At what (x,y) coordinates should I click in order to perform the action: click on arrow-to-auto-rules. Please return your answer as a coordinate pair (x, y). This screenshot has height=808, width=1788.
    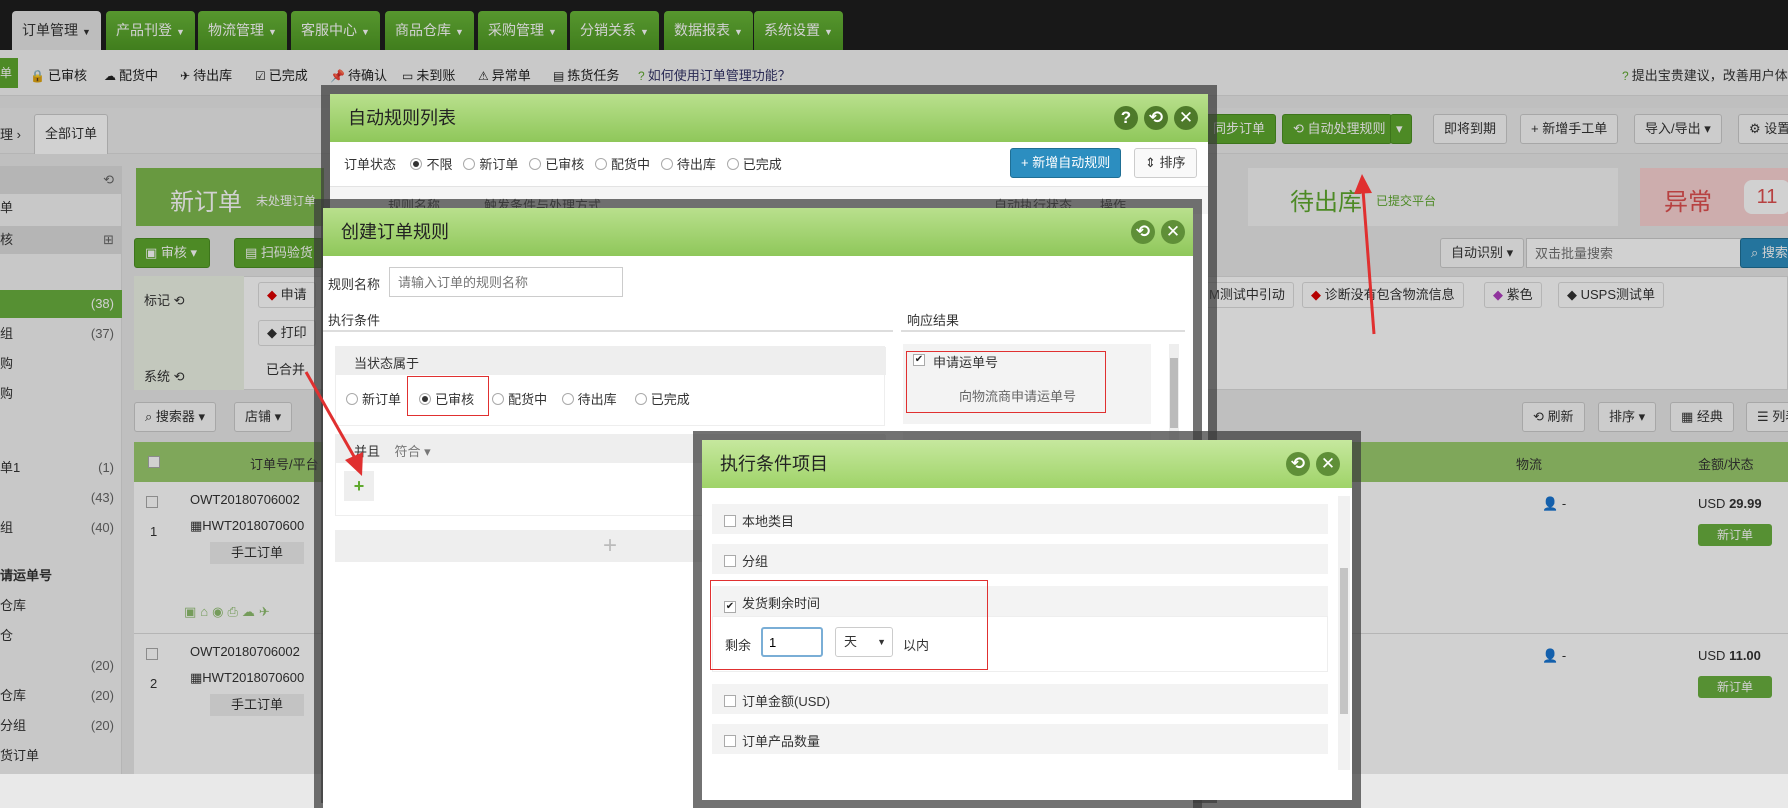
    Looking at the image, I should click on (1368, 262).